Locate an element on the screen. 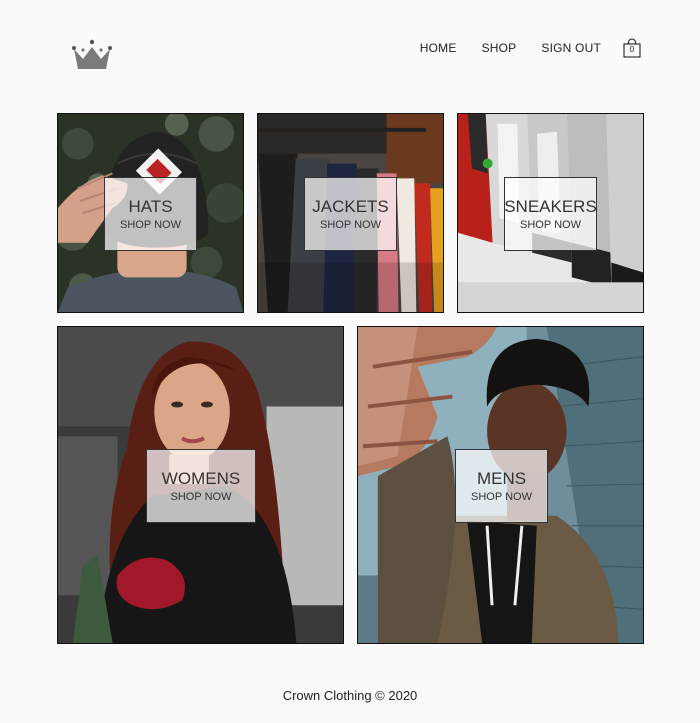 This screenshot has height=723, width=700. hats-label-box: HATS SHOP NOW is located at coordinates (150, 214).